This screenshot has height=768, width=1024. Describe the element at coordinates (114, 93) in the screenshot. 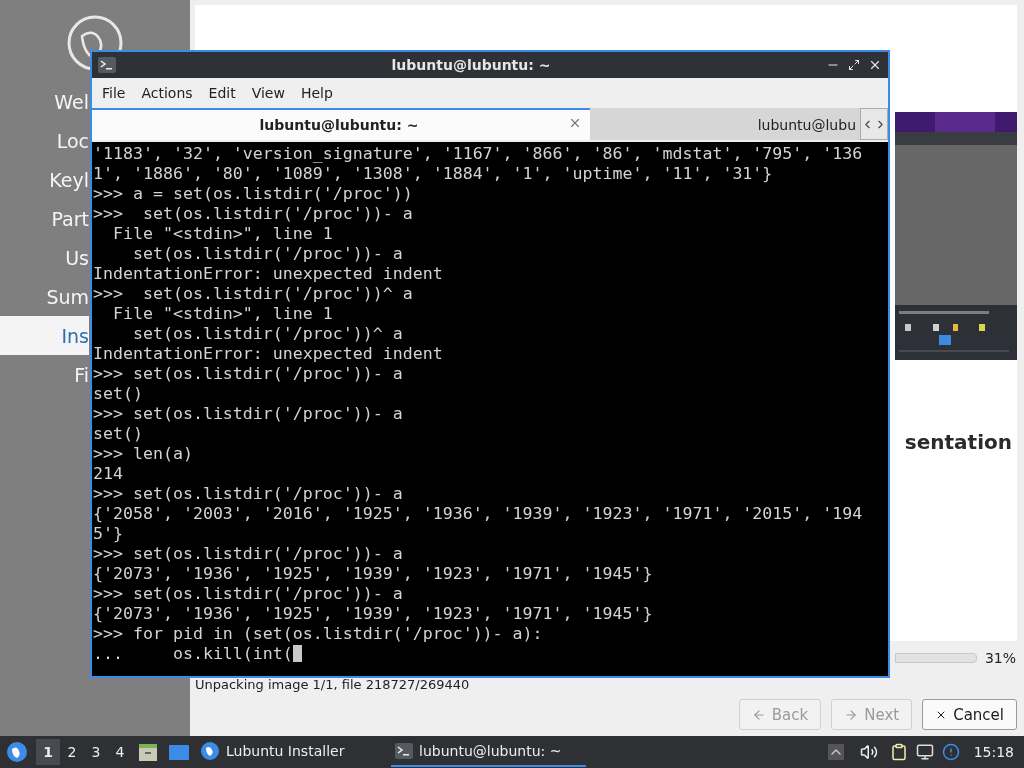

I see `menu-item: File` at that location.